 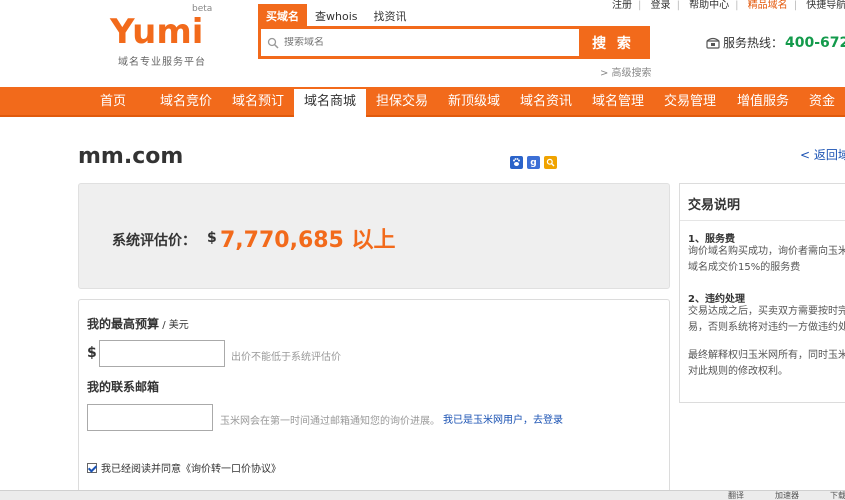 What do you see at coordinates (550, 162) in the screenshot?
I see `search-engine-icon` at bounding box center [550, 162].